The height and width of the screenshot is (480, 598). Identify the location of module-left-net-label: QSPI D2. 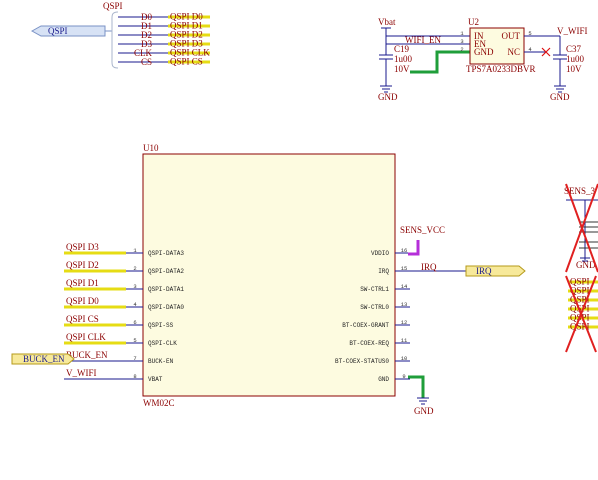
(82, 265).